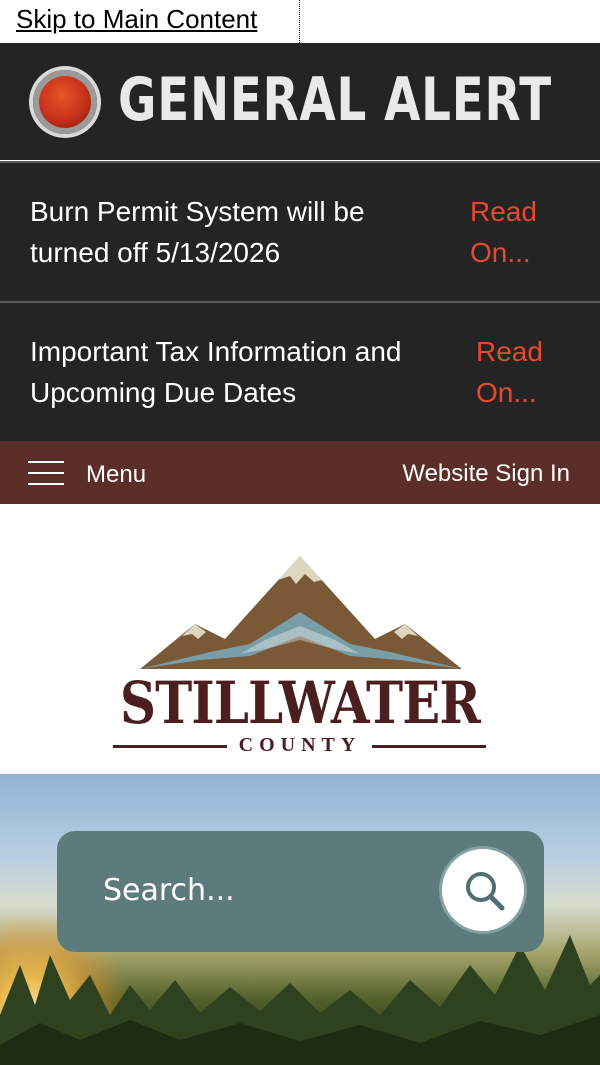  Describe the element at coordinates (46, 473) in the screenshot. I see `hamburger-menu-icon` at that location.